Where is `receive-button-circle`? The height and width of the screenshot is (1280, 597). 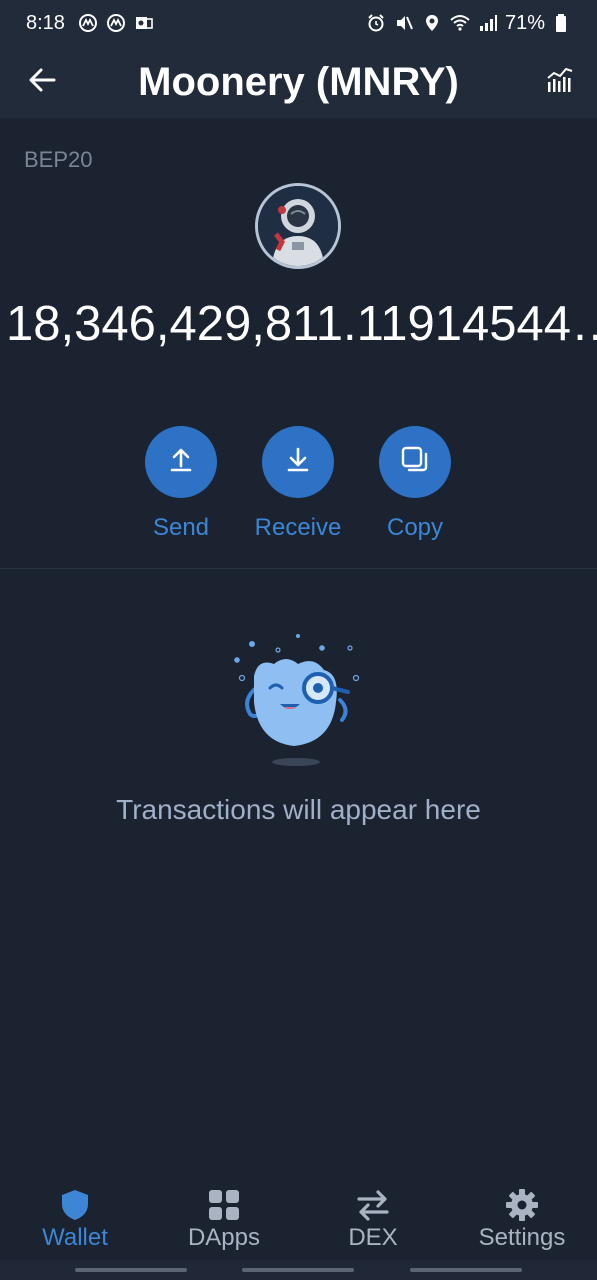 receive-button-circle is located at coordinates (298, 462).